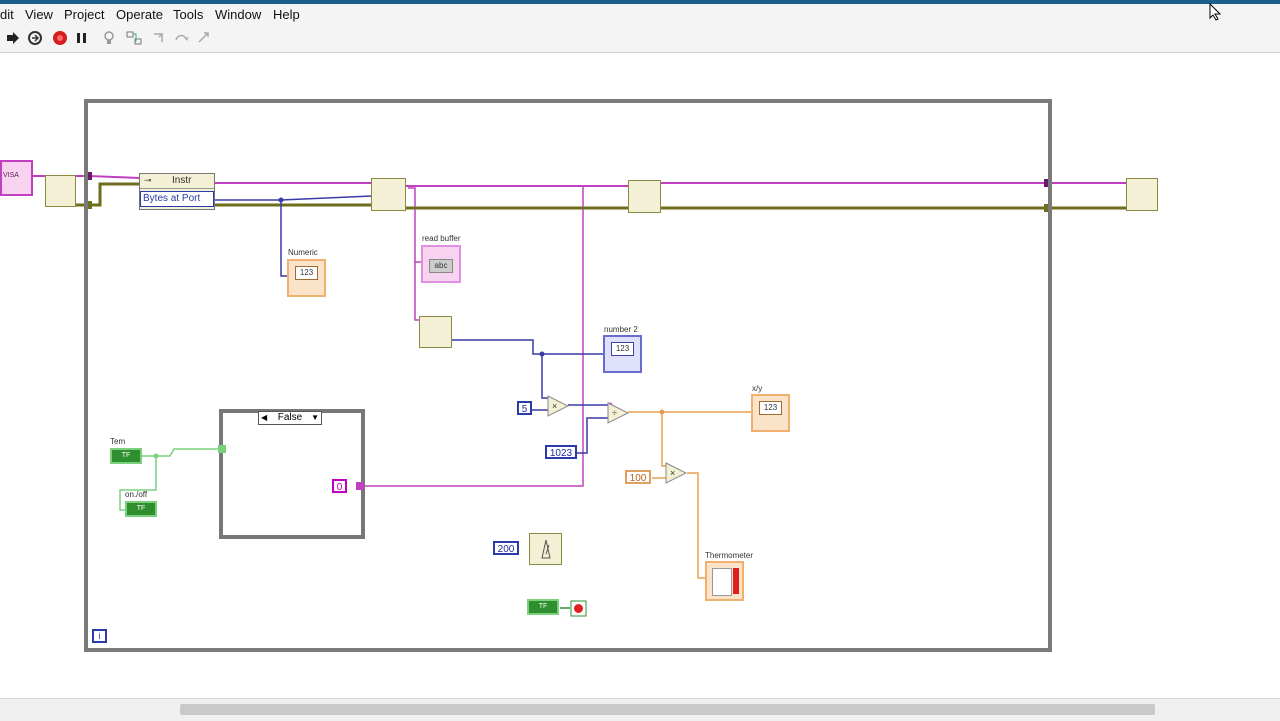  What do you see at coordinates (136, 494) in the screenshot?
I see `onoff-label: on./off` at bounding box center [136, 494].